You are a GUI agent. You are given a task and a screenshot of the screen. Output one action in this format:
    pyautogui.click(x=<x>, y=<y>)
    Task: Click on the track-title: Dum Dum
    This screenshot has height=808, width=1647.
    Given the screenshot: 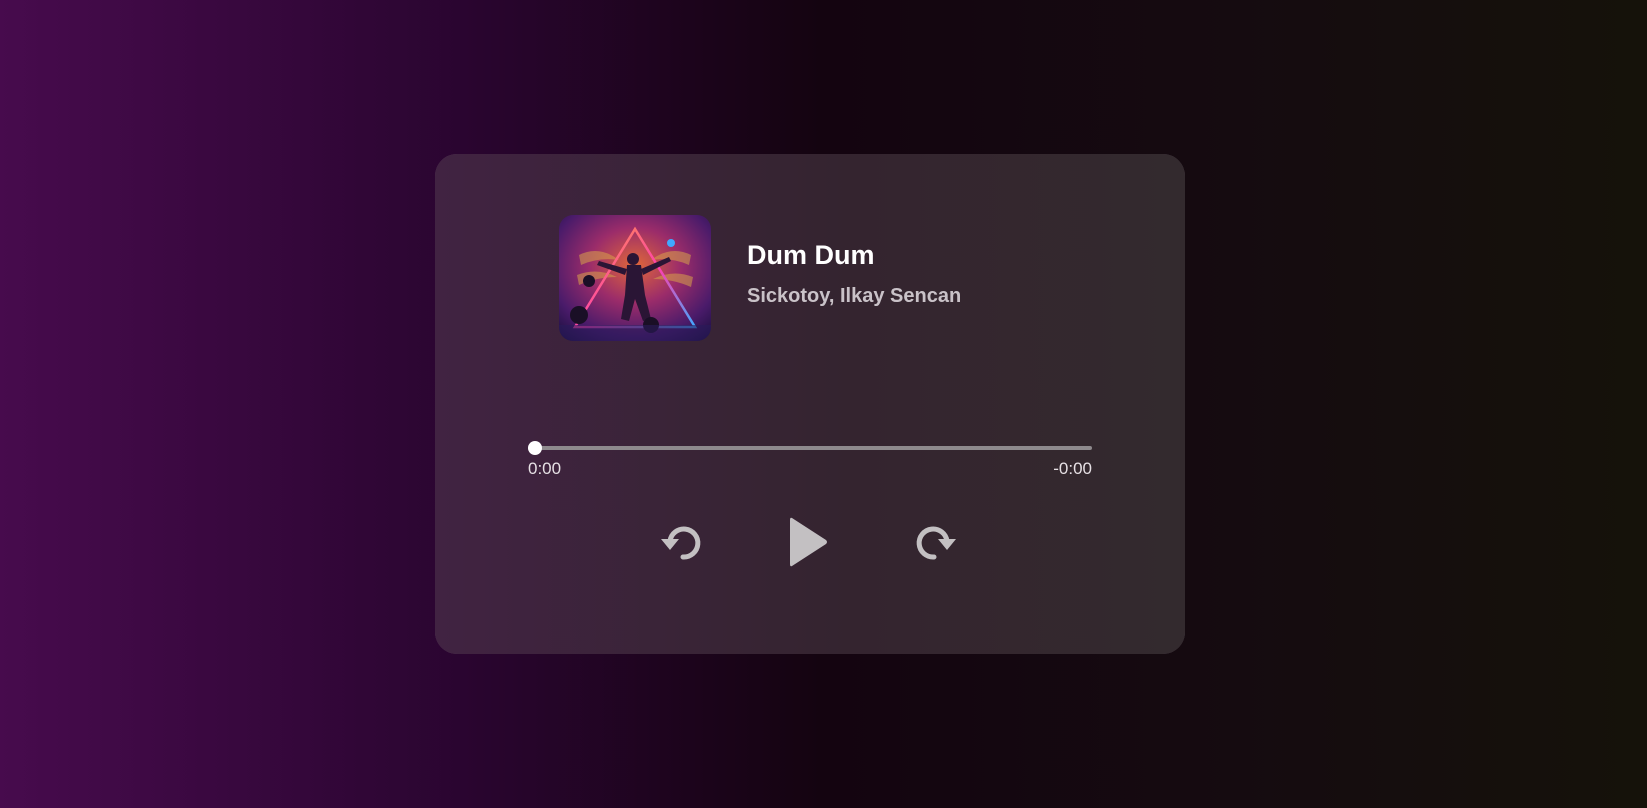 What is the action you would take?
    pyautogui.click(x=811, y=255)
    